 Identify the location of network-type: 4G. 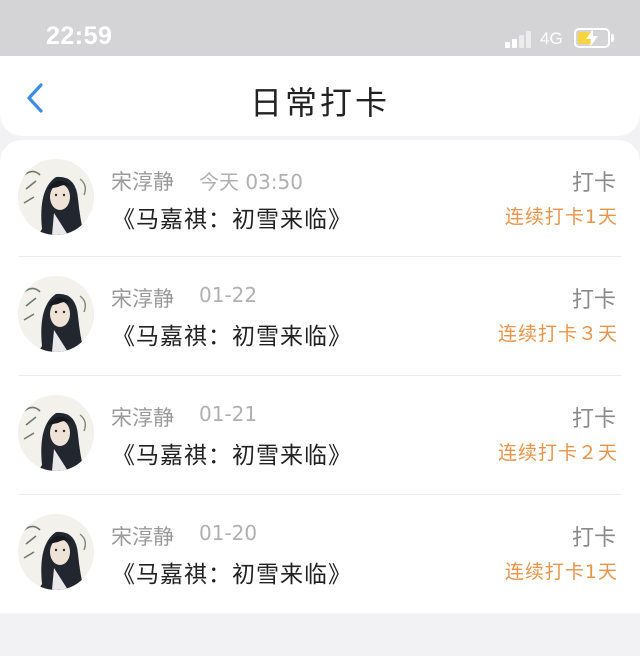
(551, 38).